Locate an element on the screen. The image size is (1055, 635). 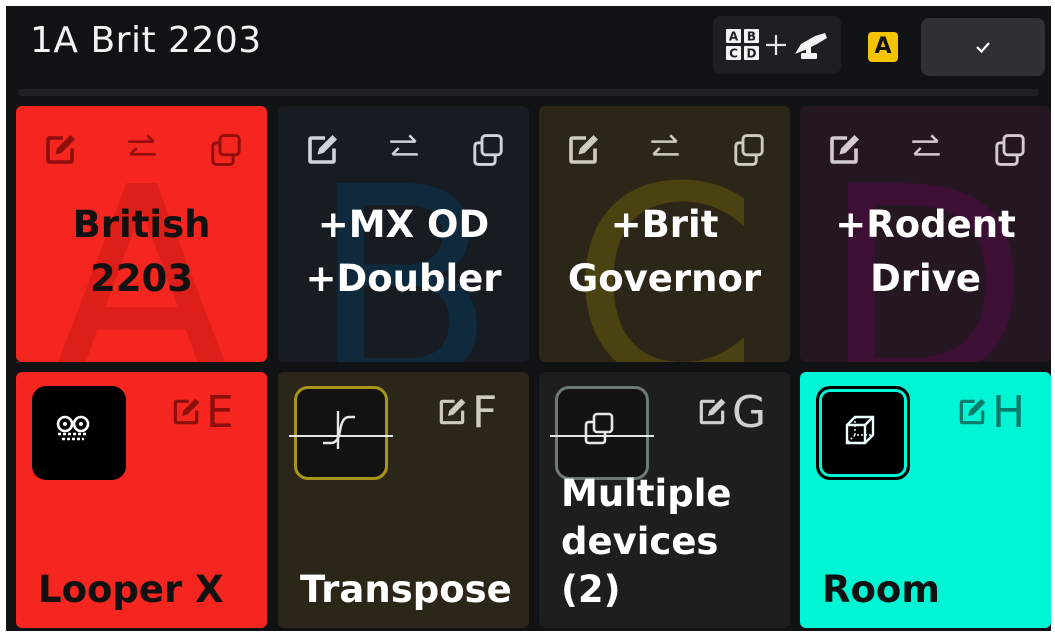
checkmark-icon is located at coordinates (983, 48).